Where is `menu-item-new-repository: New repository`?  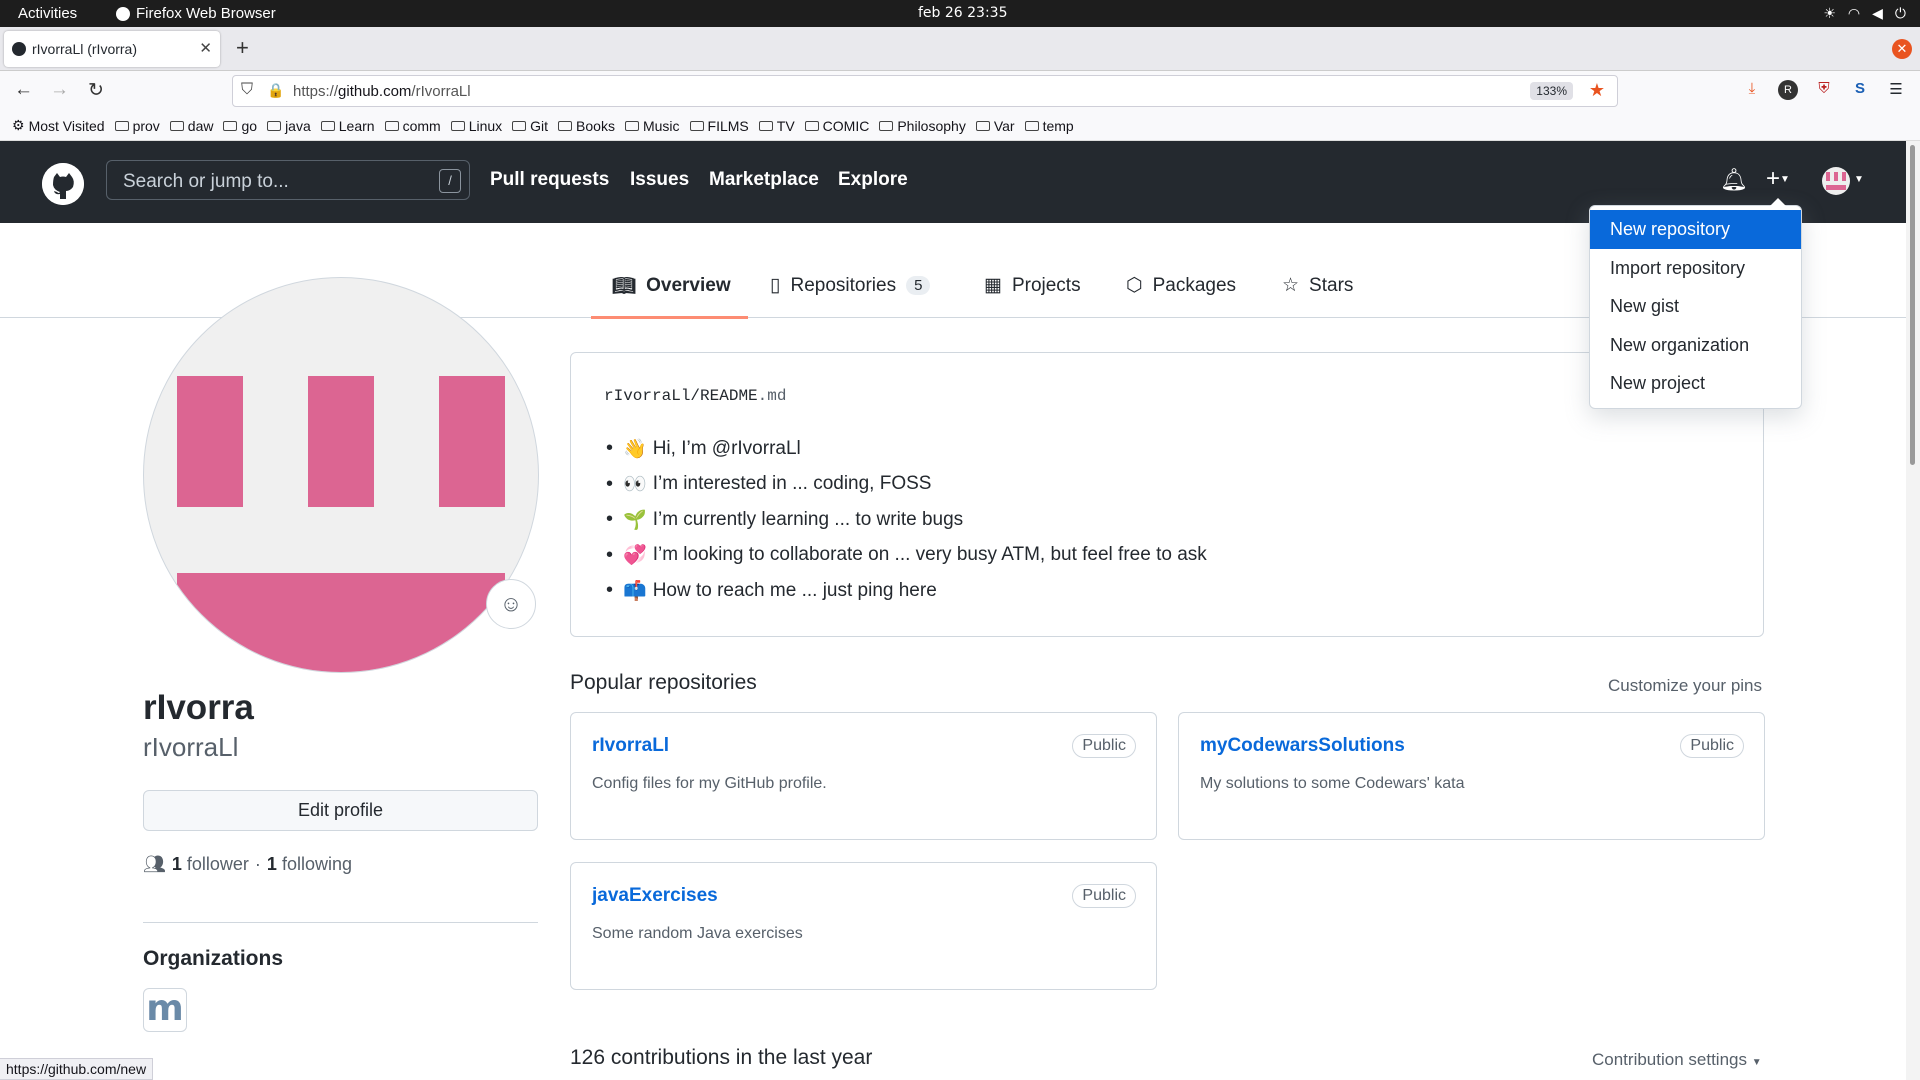
menu-item-new-repository: New repository is located at coordinates (1695, 229).